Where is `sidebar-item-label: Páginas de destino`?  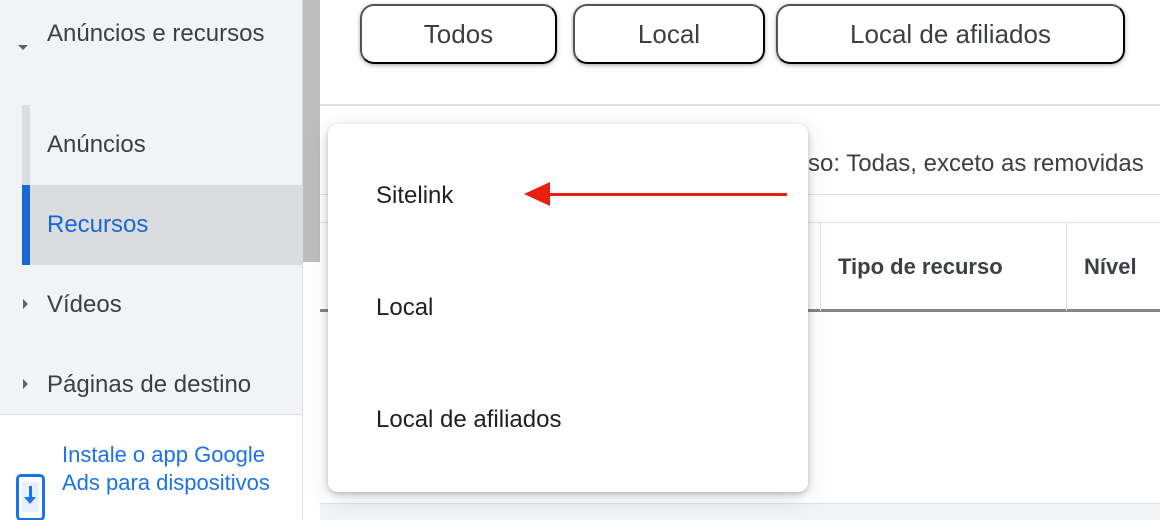
sidebar-item-label: Páginas de destino is located at coordinates (149, 384).